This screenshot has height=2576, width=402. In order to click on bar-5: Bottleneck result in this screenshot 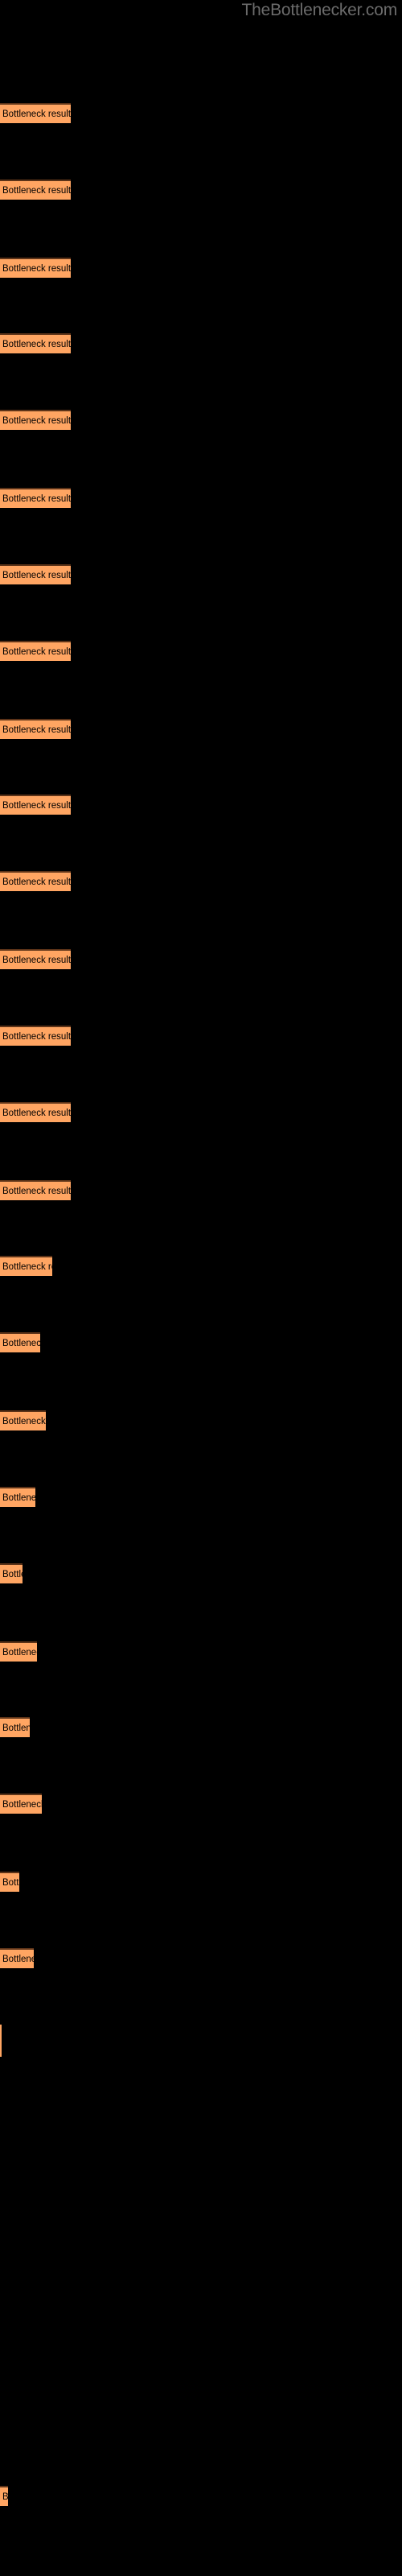, I will do `click(35, 498)`.